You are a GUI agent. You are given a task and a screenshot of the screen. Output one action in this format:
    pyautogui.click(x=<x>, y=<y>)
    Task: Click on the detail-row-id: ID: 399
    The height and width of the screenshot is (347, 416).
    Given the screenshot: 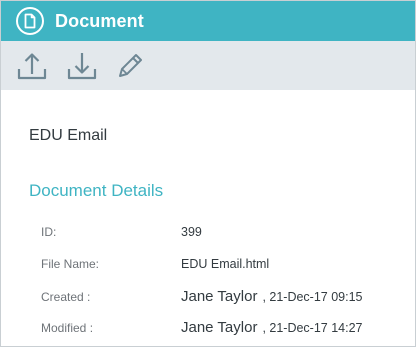 What is the action you would take?
    pyautogui.click(x=221, y=232)
    